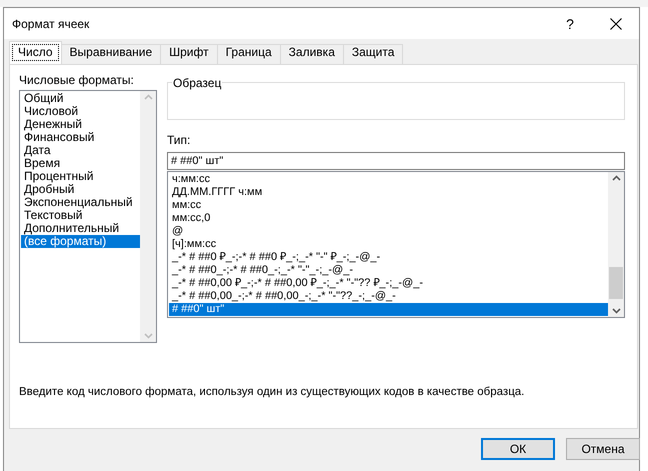  What do you see at coordinates (388, 296) in the screenshot?
I see `format-code-item: _-* # ##0,00_-;-* # ##0,00_-;_-* "-"??_-;_-@_-` at bounding box center [388, 296].